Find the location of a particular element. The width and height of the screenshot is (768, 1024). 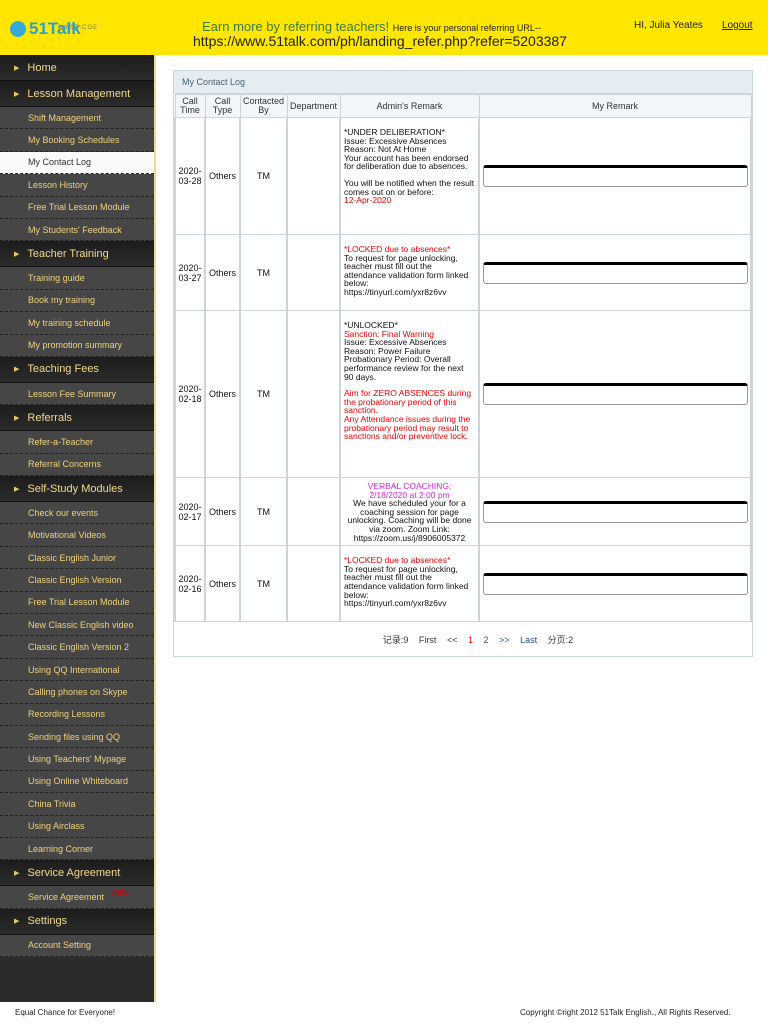

sidebar-item-label: Refer-a-Teacher is located at coordinates (61, 441).